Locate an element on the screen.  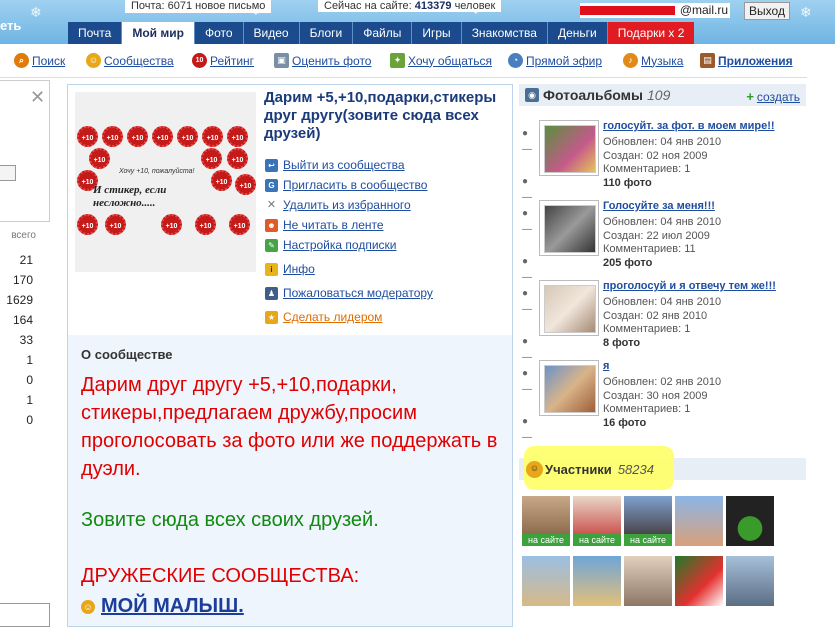
stat-value: 1629 is located at coordinates (19, 300).